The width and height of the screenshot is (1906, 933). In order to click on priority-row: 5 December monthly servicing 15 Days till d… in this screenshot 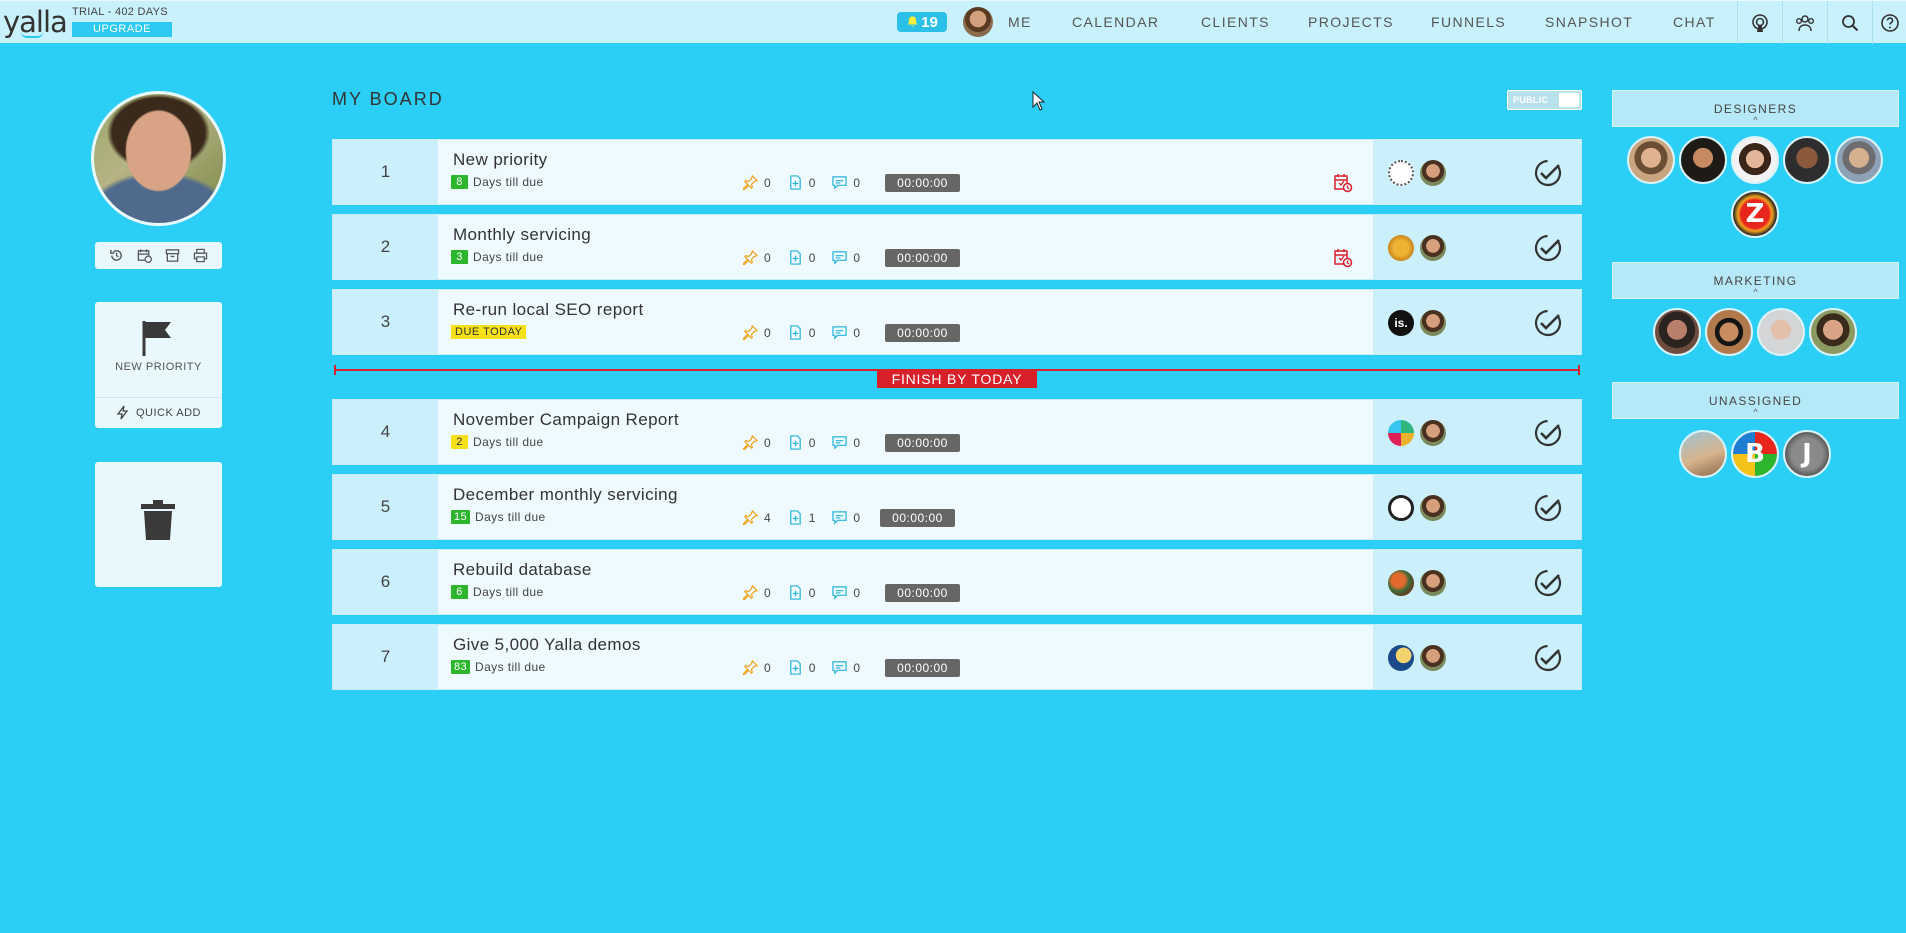, I will do `click(957, 507)`.